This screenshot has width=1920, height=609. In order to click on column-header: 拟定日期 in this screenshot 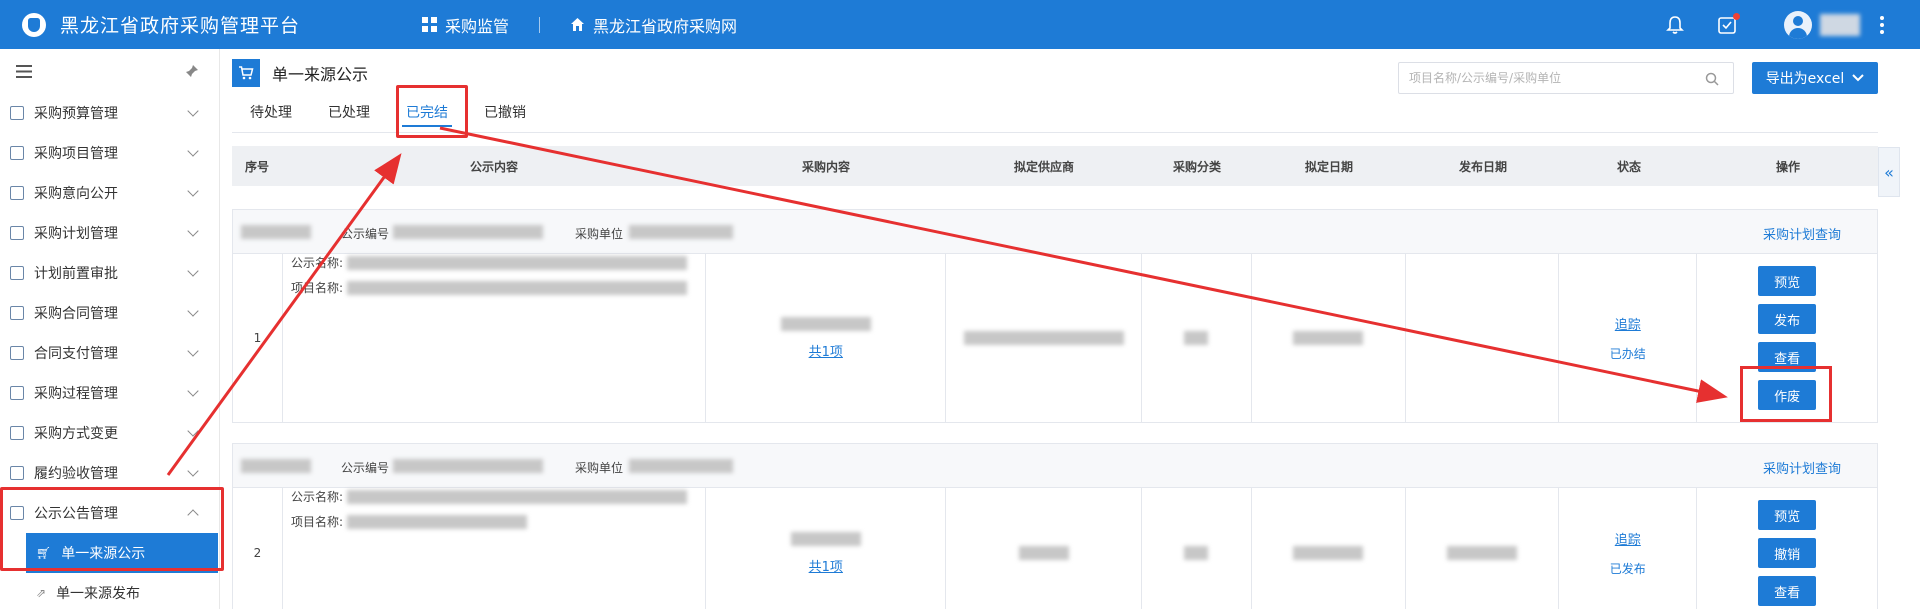, I will do `click(1328, 166)`.